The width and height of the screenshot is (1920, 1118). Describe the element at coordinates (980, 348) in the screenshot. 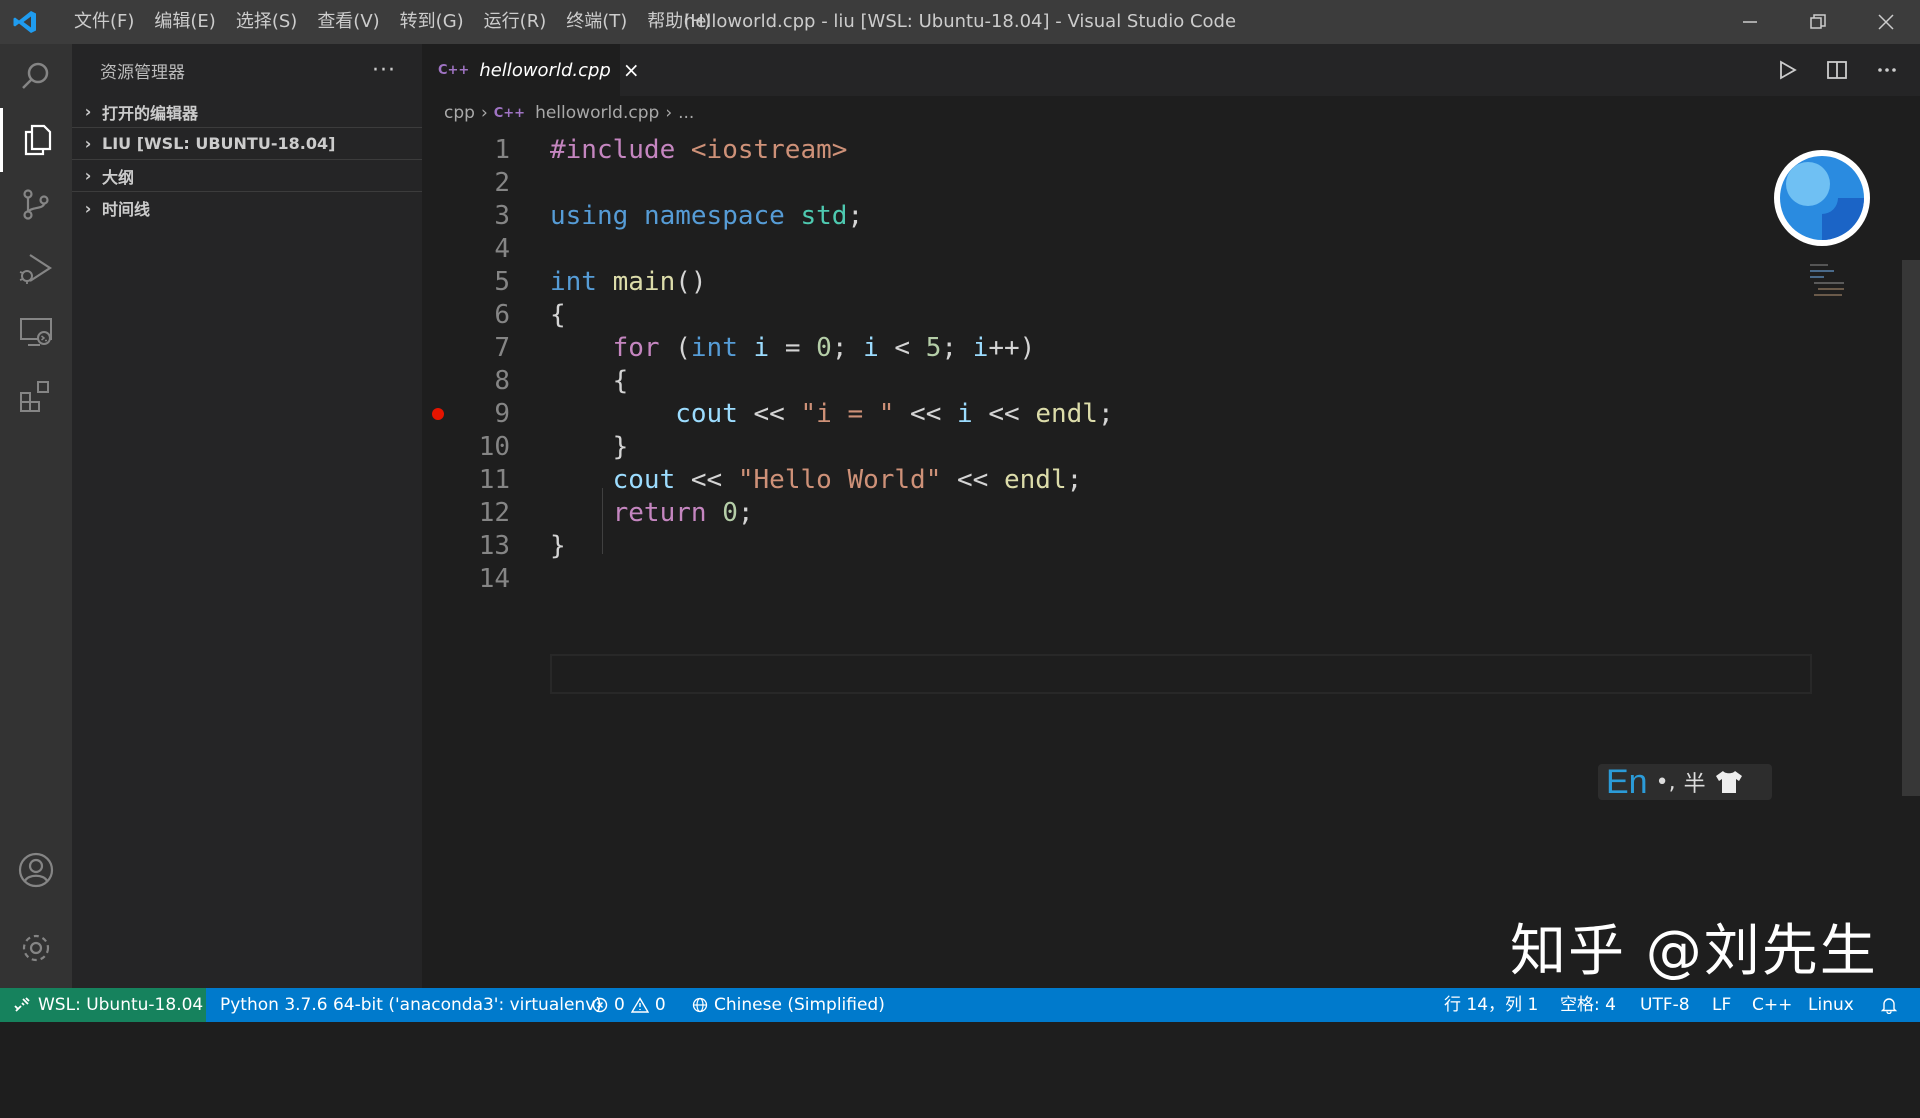

I see `code-token: i` at that location.